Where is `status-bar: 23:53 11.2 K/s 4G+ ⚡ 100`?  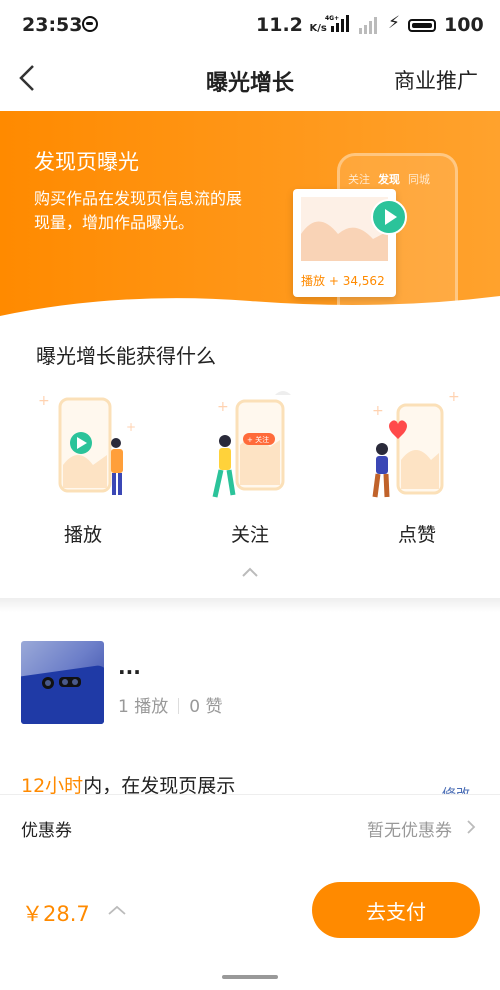 status-bar: 23:53 11.2 K/s 4G+ ⚡ 100 is located at coordinates (250, 26).